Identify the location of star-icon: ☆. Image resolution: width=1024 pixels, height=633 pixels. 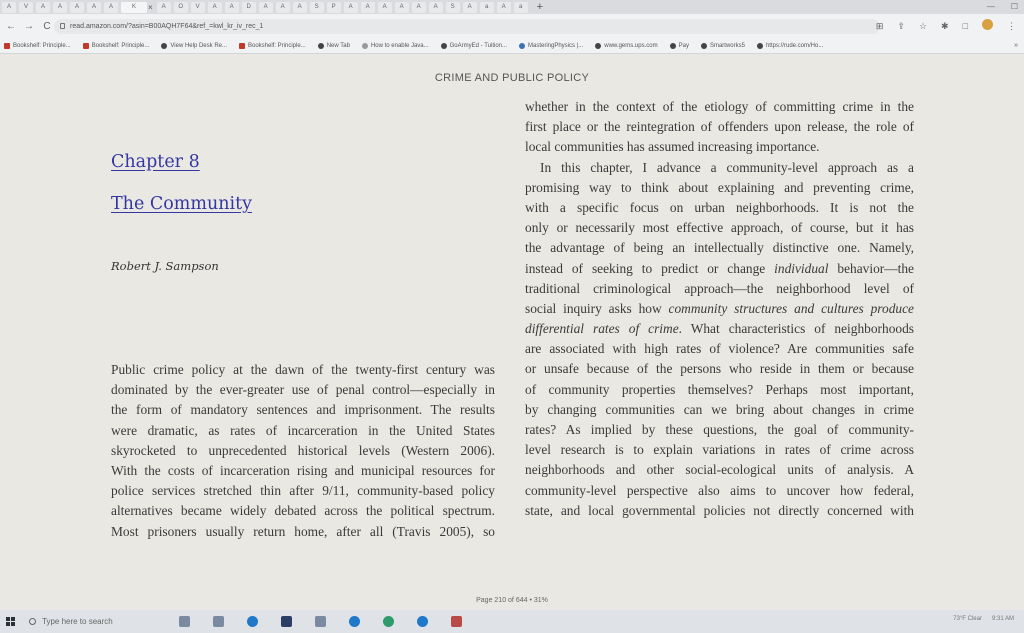
(923, 26).